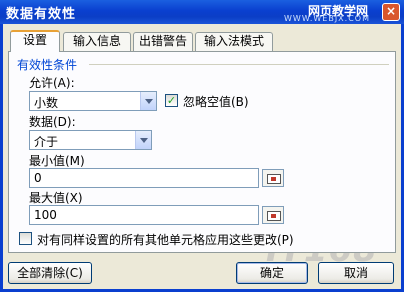 This screenshot has width=404, height=292. Describe the element at coordinates (93, 101) in the screenshot. I see `allow-select: 小数` at that location.